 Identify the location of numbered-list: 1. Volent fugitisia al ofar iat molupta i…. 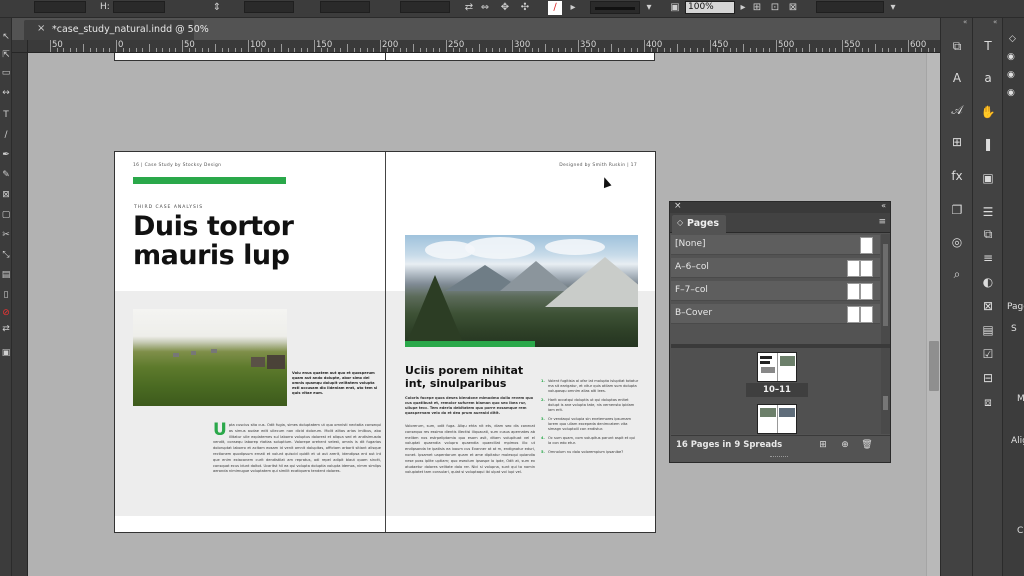
(590, 419).